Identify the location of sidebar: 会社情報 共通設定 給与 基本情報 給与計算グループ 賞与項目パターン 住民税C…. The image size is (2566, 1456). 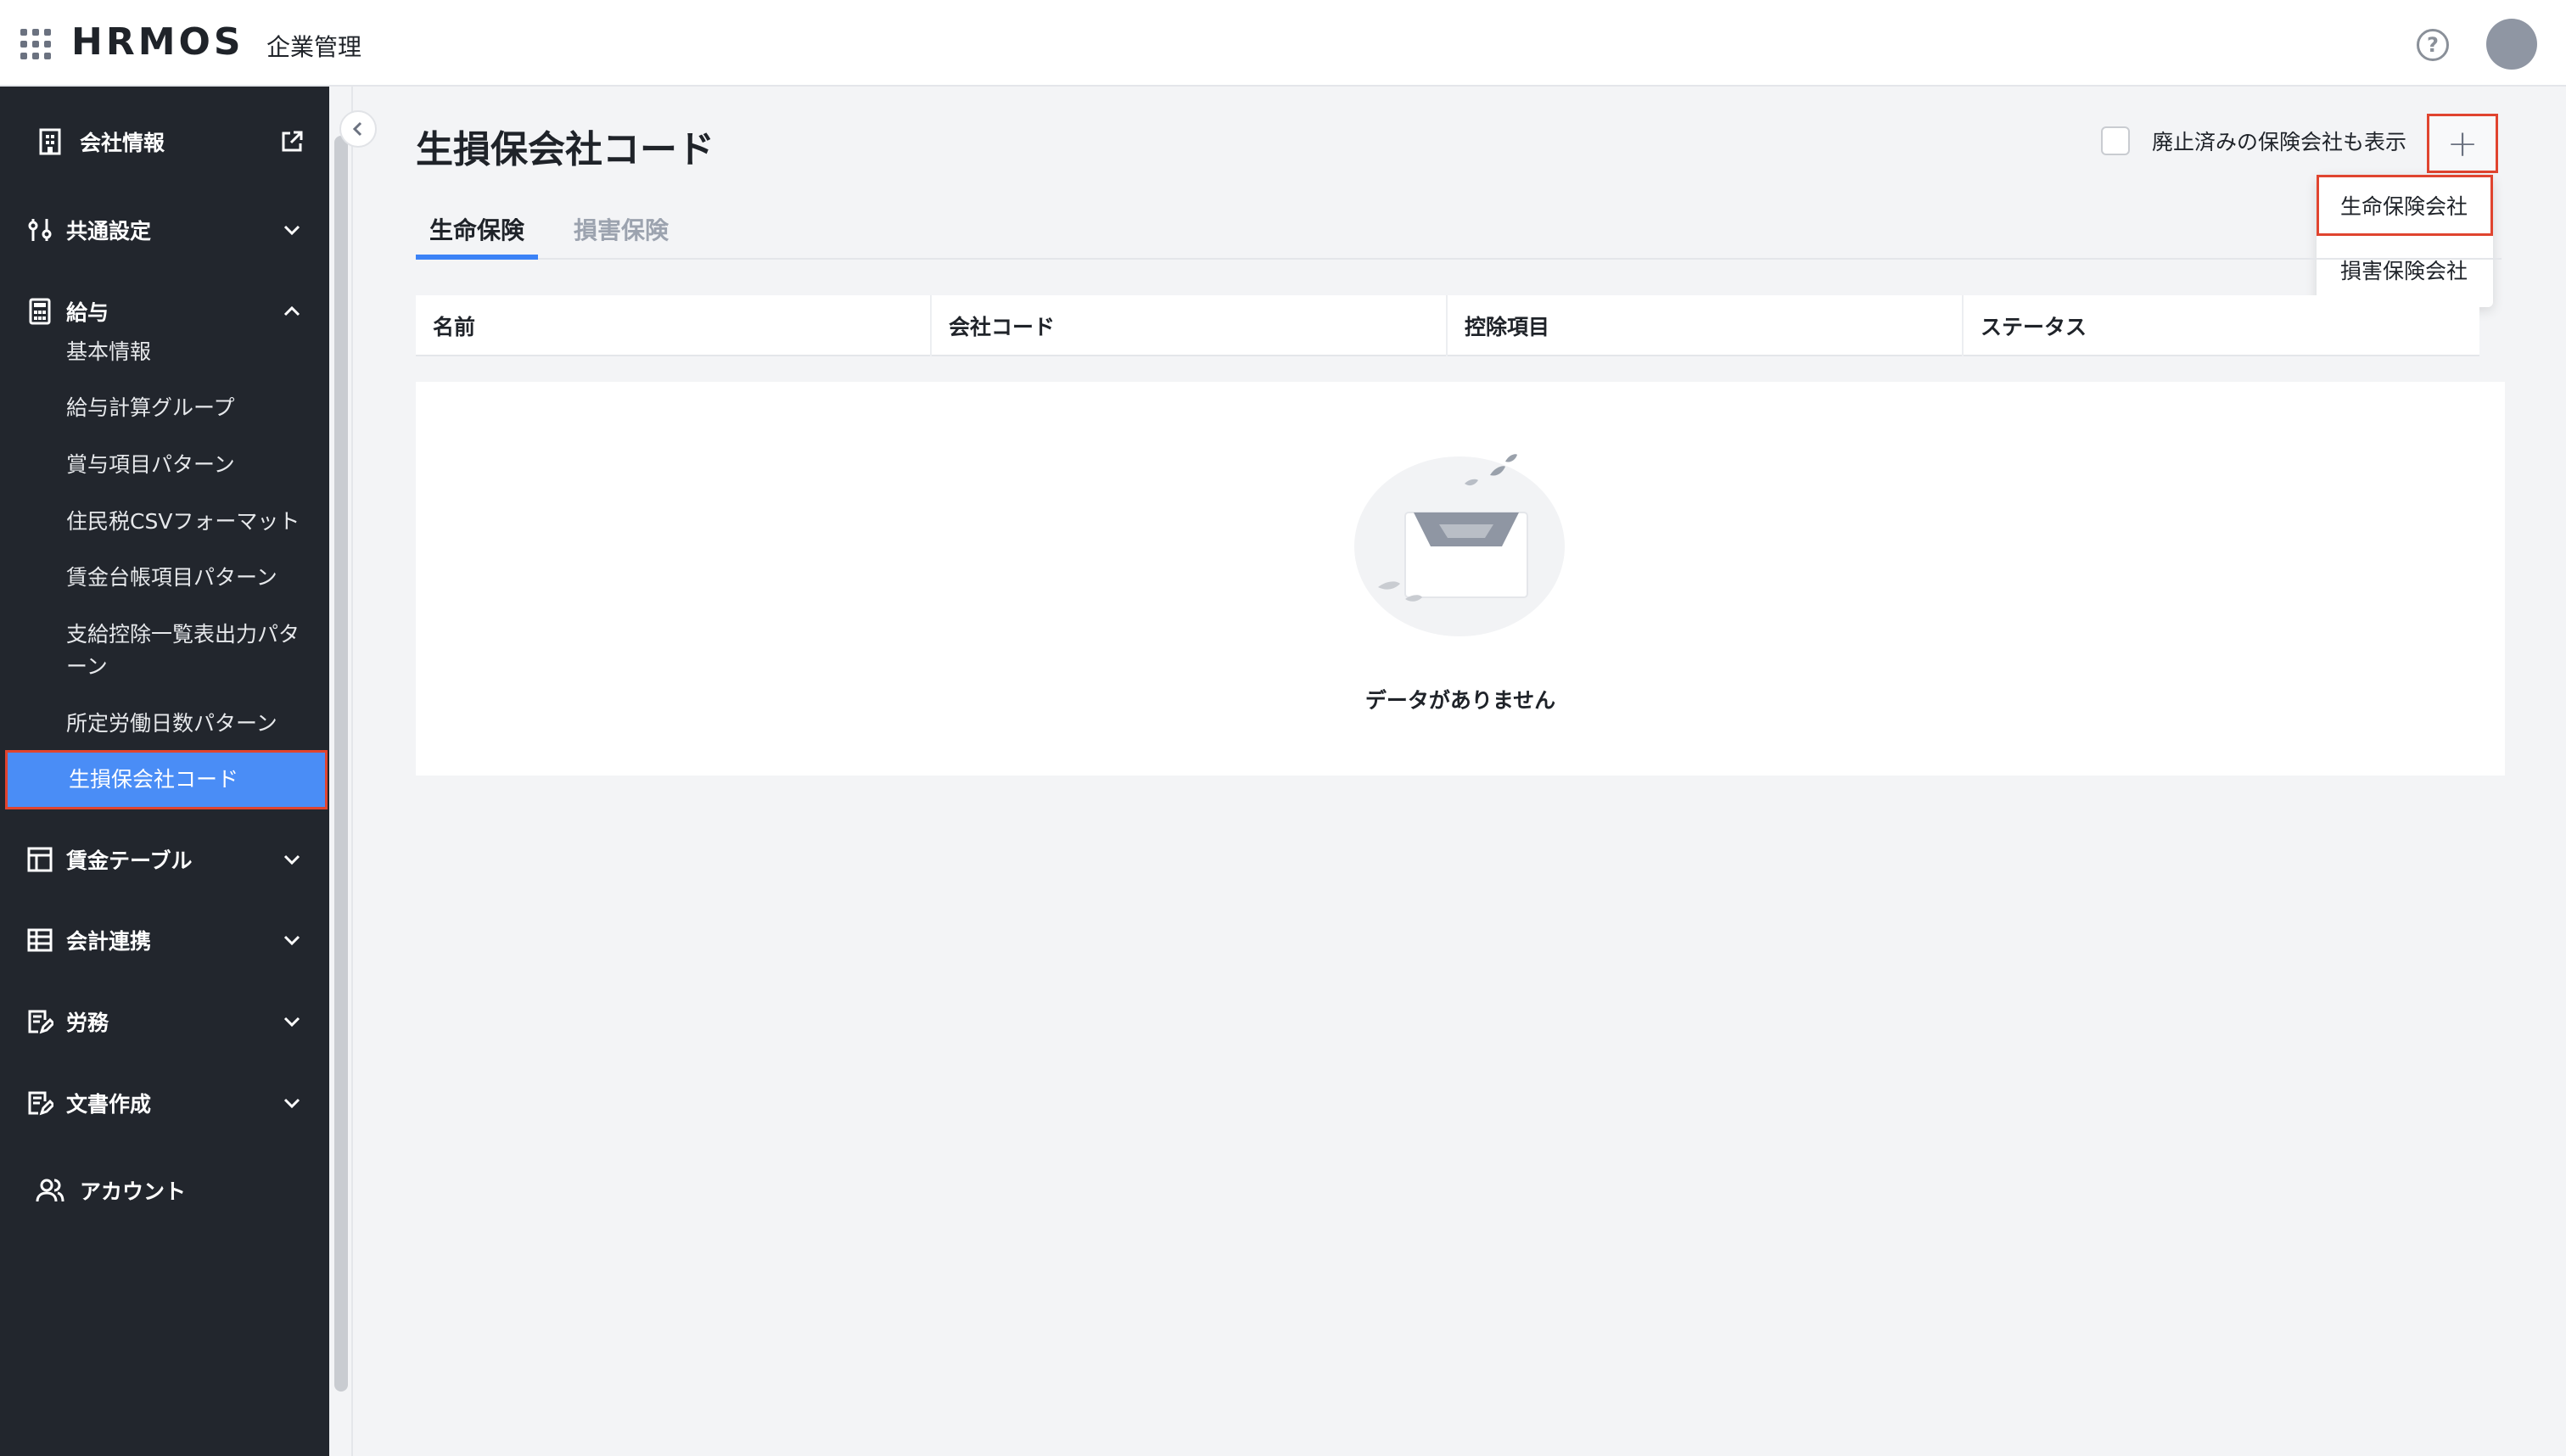
(164, 772).